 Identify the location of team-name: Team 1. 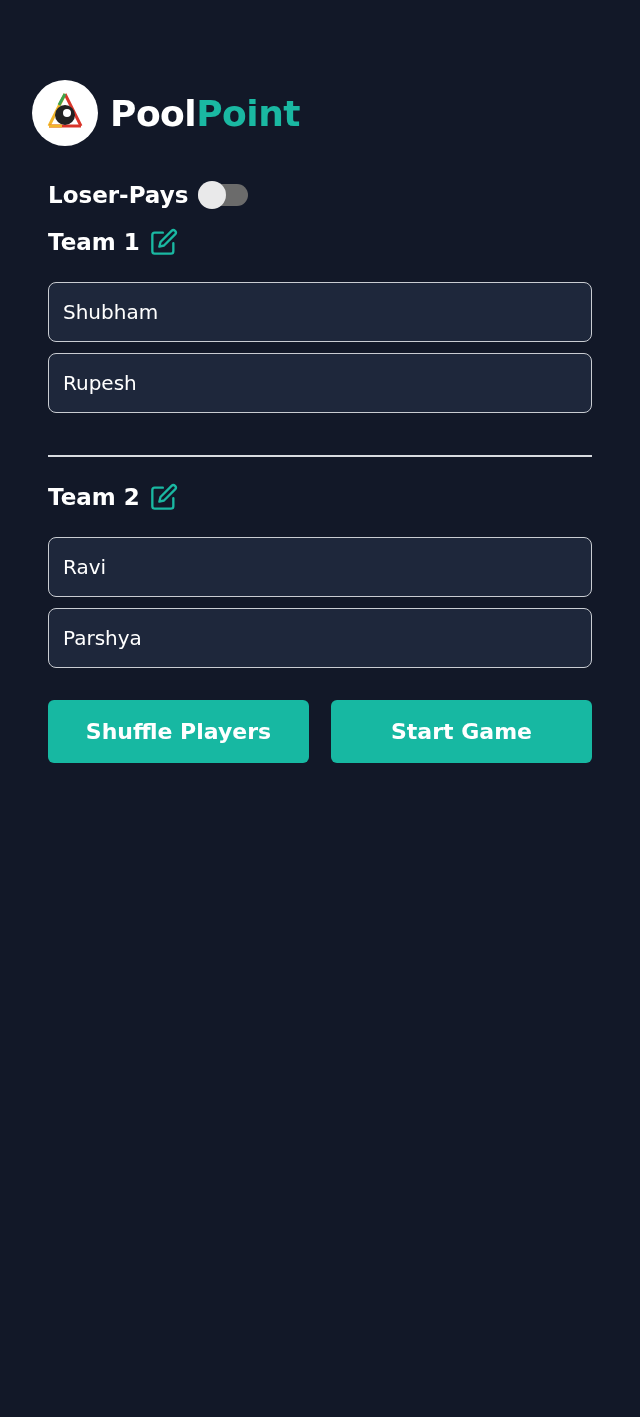
(94, 242).